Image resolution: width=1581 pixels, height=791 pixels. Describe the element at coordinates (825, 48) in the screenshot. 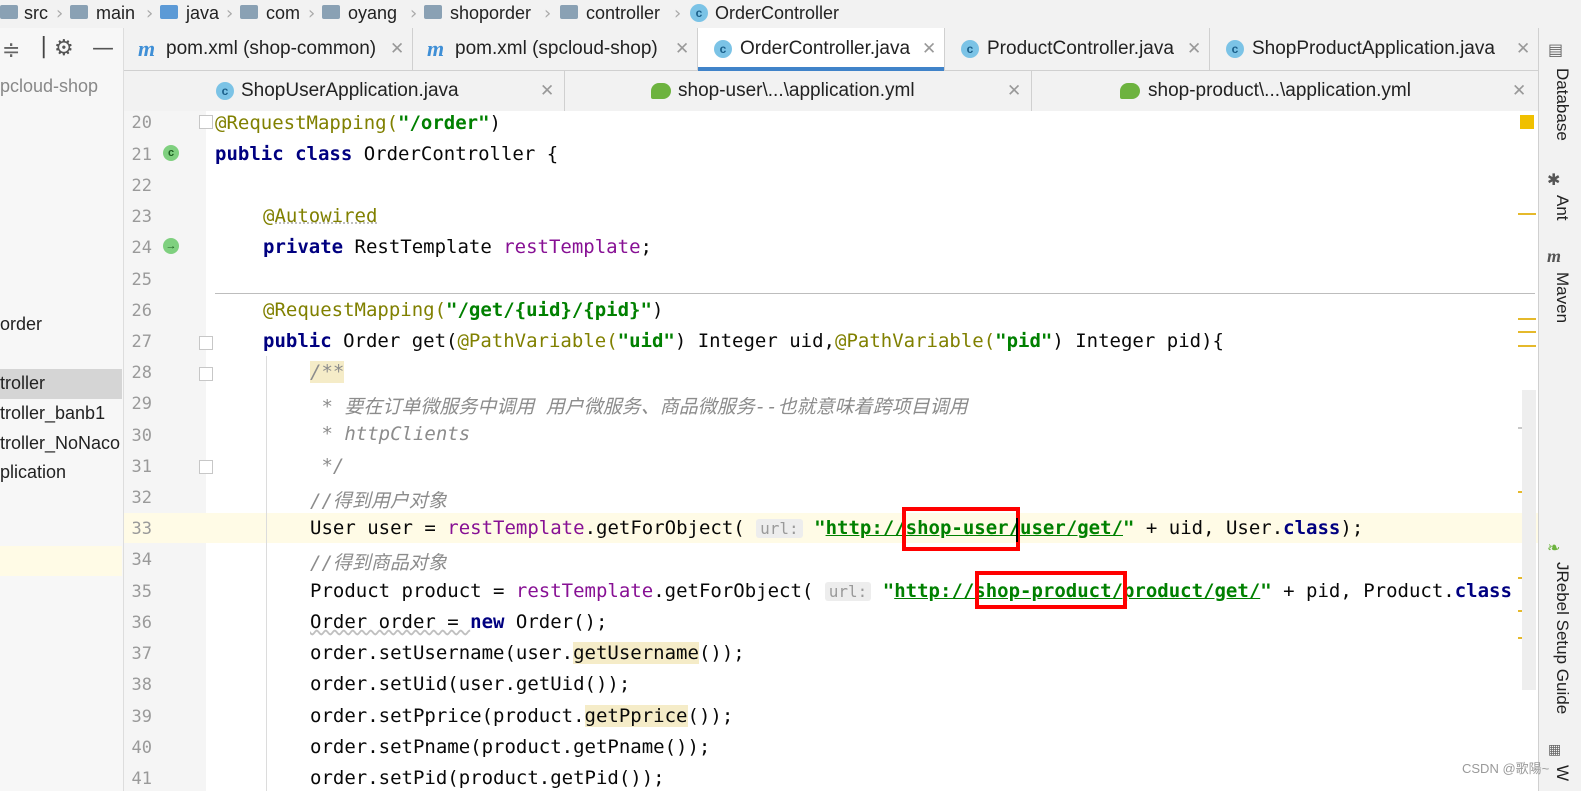

I see `tab-label: OrderController.java` at that location.